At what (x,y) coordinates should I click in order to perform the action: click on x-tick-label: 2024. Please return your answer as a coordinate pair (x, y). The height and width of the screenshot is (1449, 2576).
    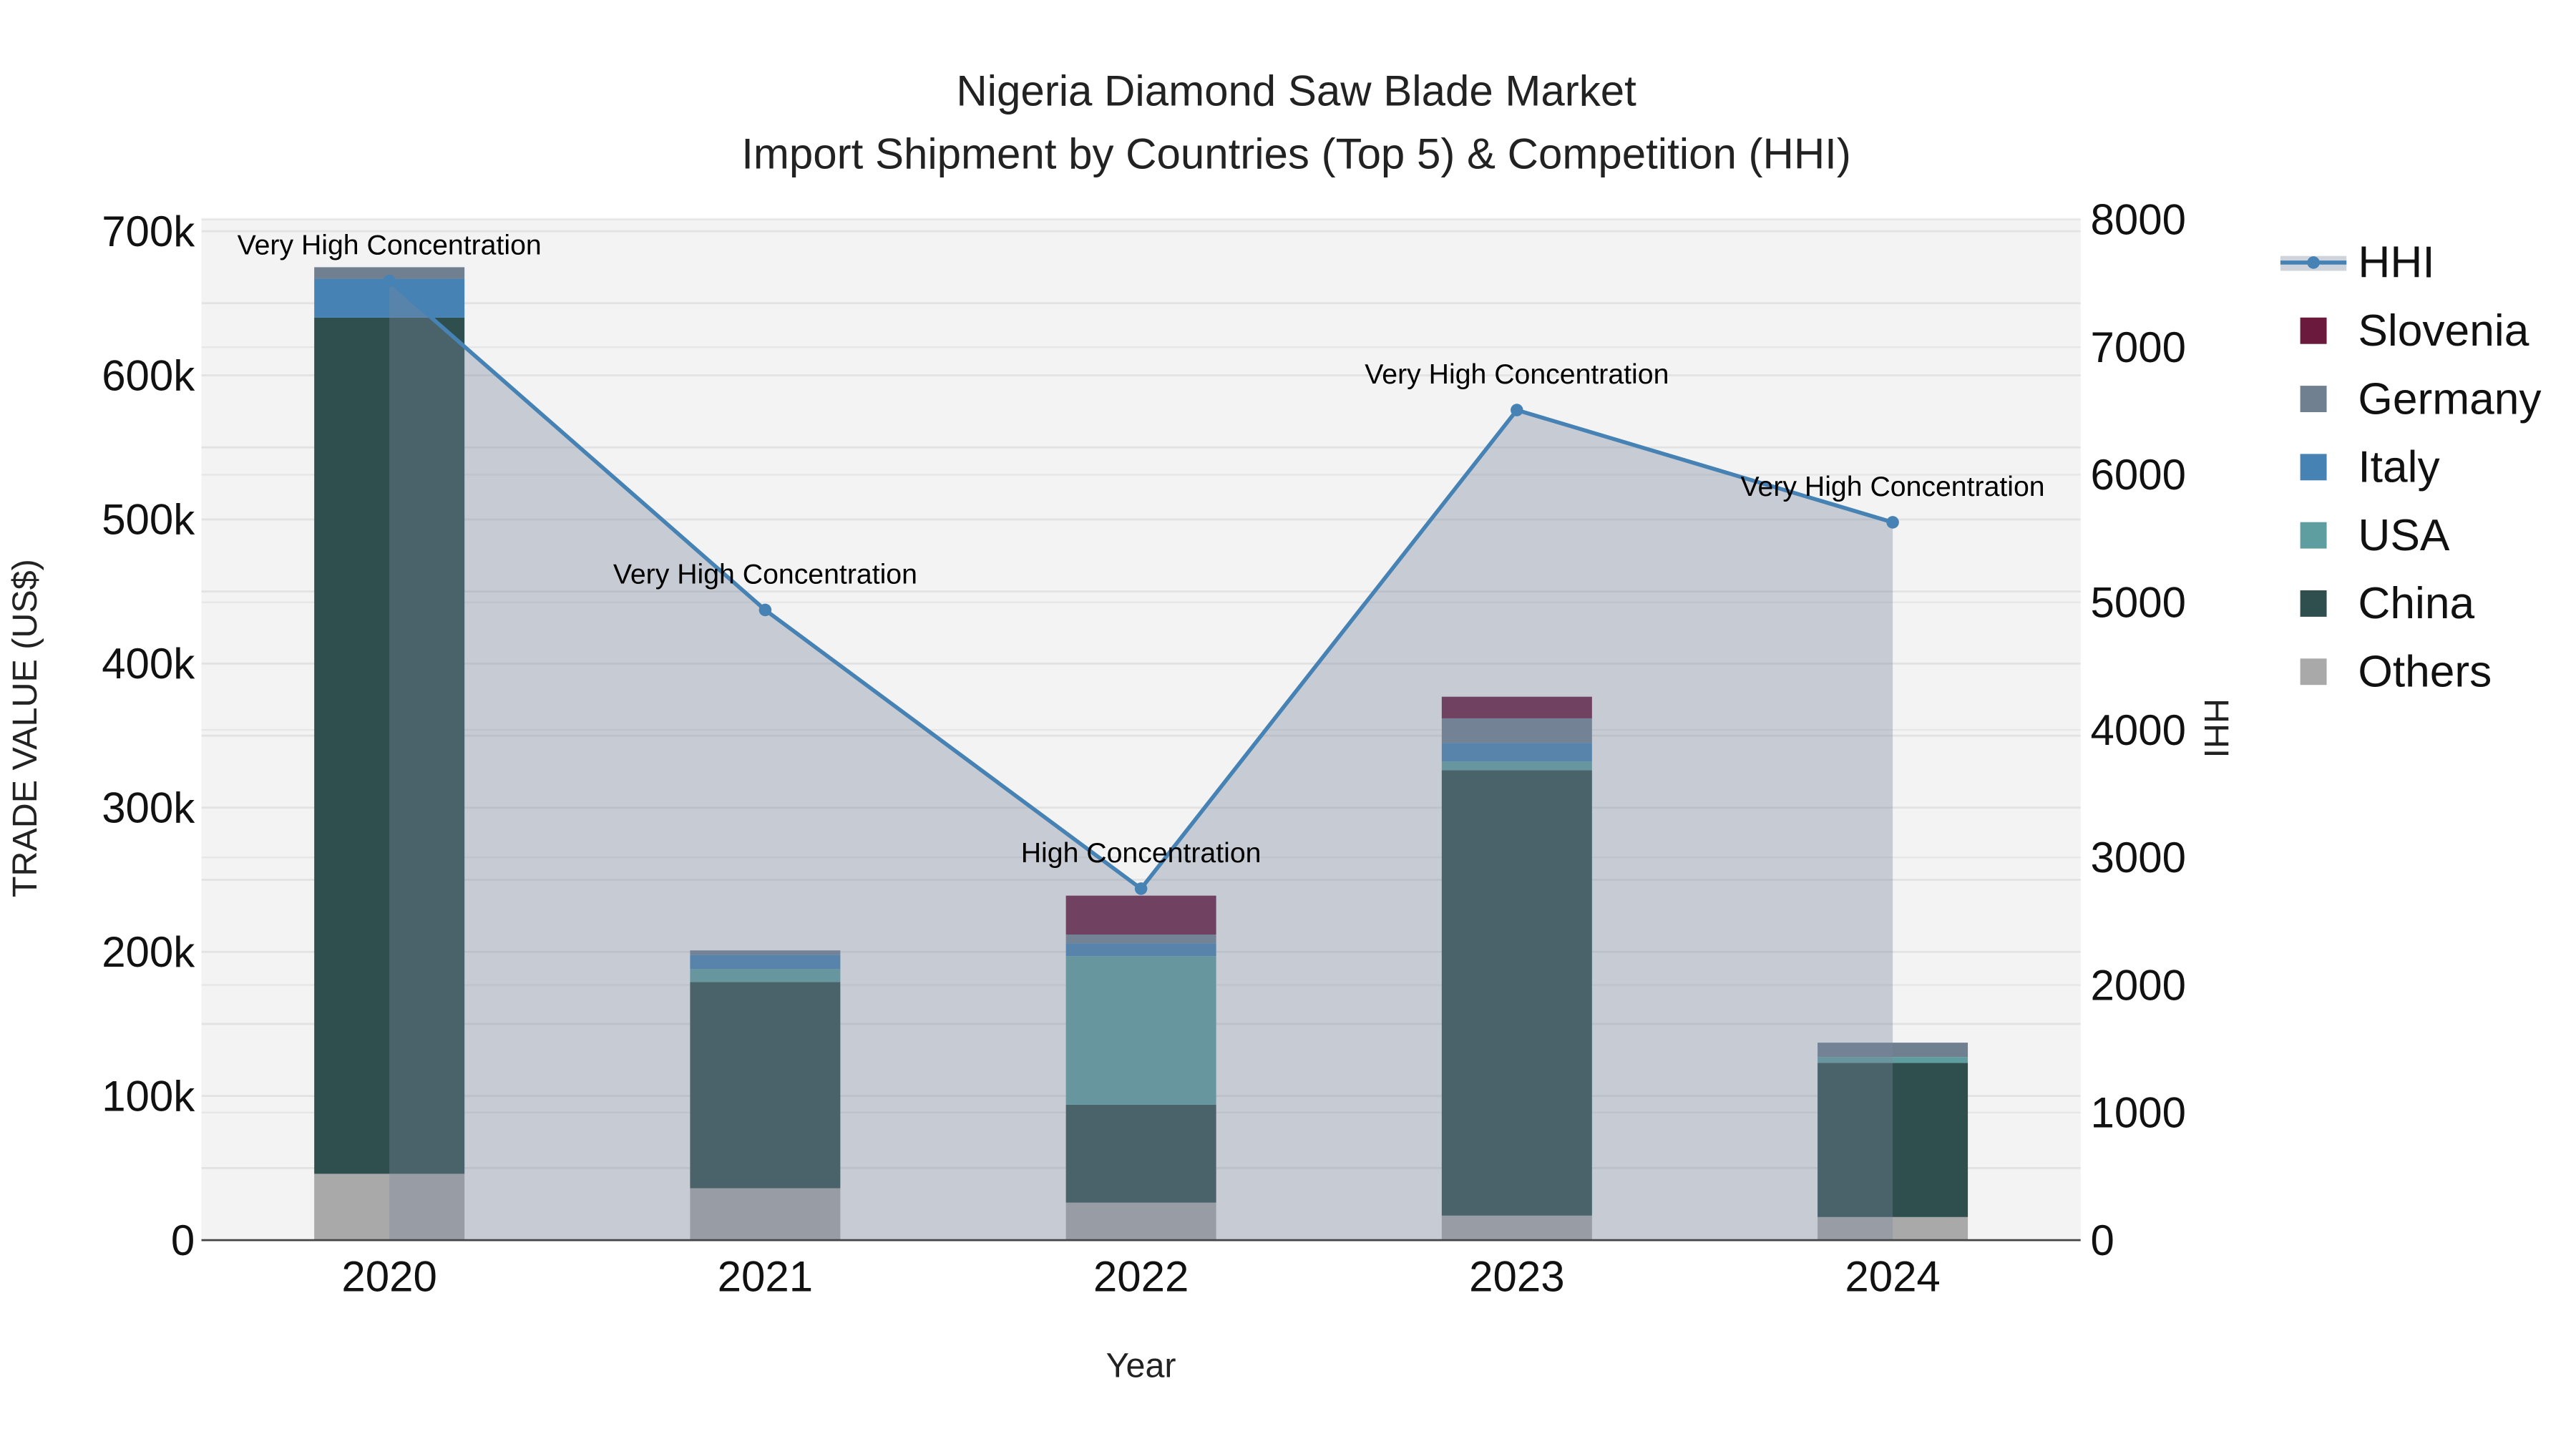
    Looking at the image, I should click on (1892, 1277).